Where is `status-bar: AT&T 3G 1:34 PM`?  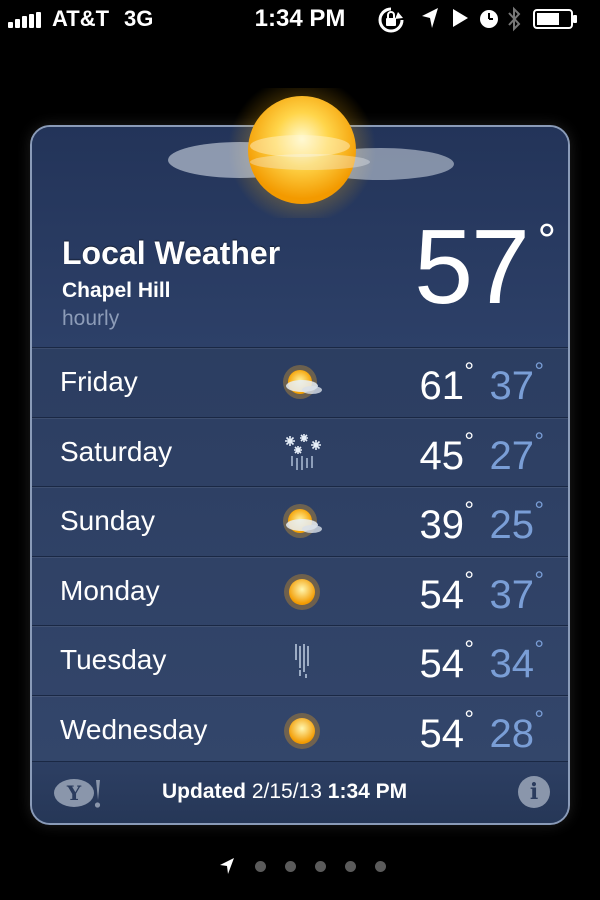 status-bar: AT&T 3G 1:34 PM is located at coordinates (300, 20).